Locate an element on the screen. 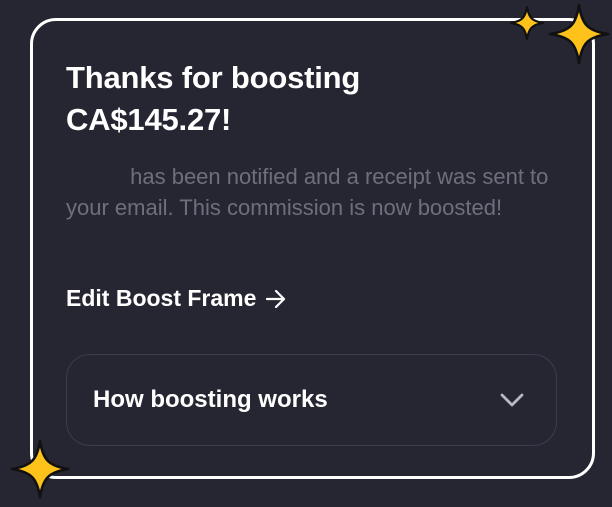 This screenshot has height=507, width=612. confirmation-title: Thanks for boosting CA$145.27! is located at coordinates (276, 99).